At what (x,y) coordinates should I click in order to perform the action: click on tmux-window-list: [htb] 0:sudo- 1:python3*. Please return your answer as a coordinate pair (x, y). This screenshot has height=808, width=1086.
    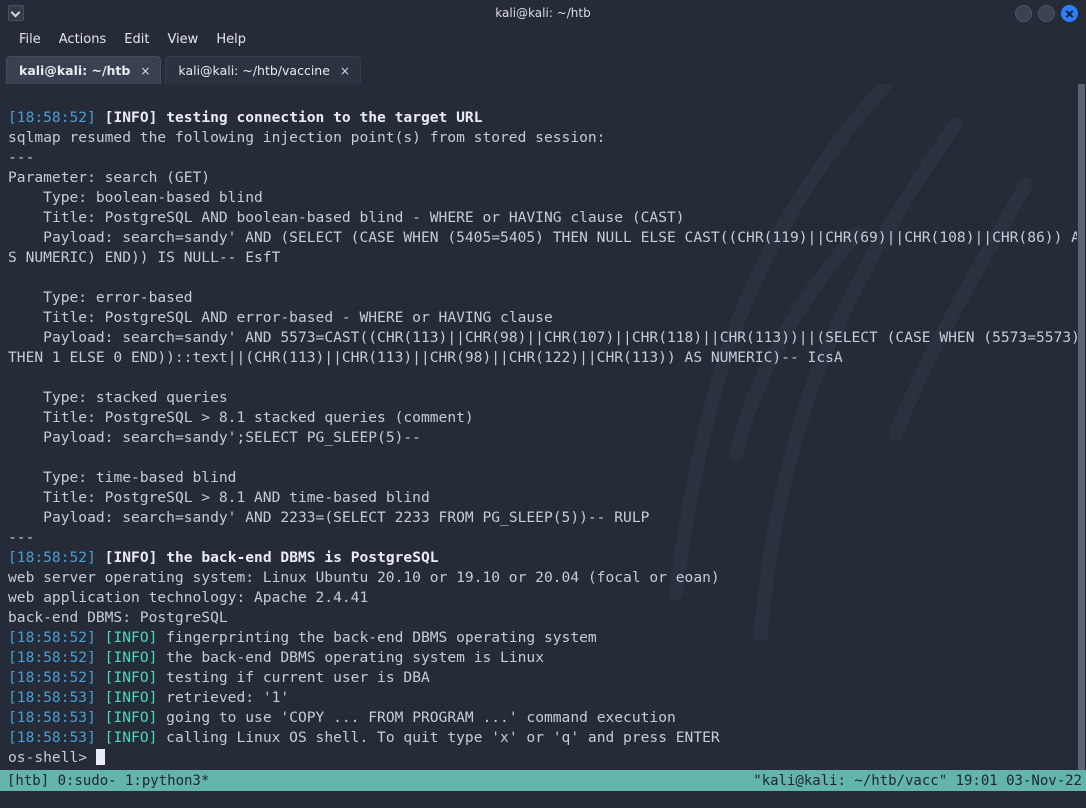
    Looking at the image, I should click on (108, 780).